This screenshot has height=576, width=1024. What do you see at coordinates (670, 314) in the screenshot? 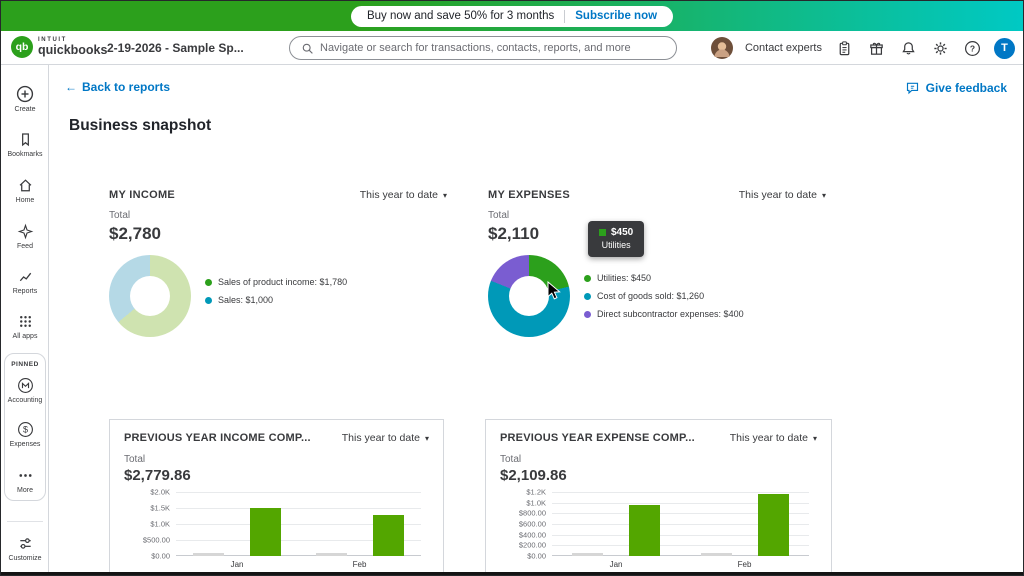
I see `legend-label: Direct subcontractor expenses: $400` at bounding box center [670, 314].